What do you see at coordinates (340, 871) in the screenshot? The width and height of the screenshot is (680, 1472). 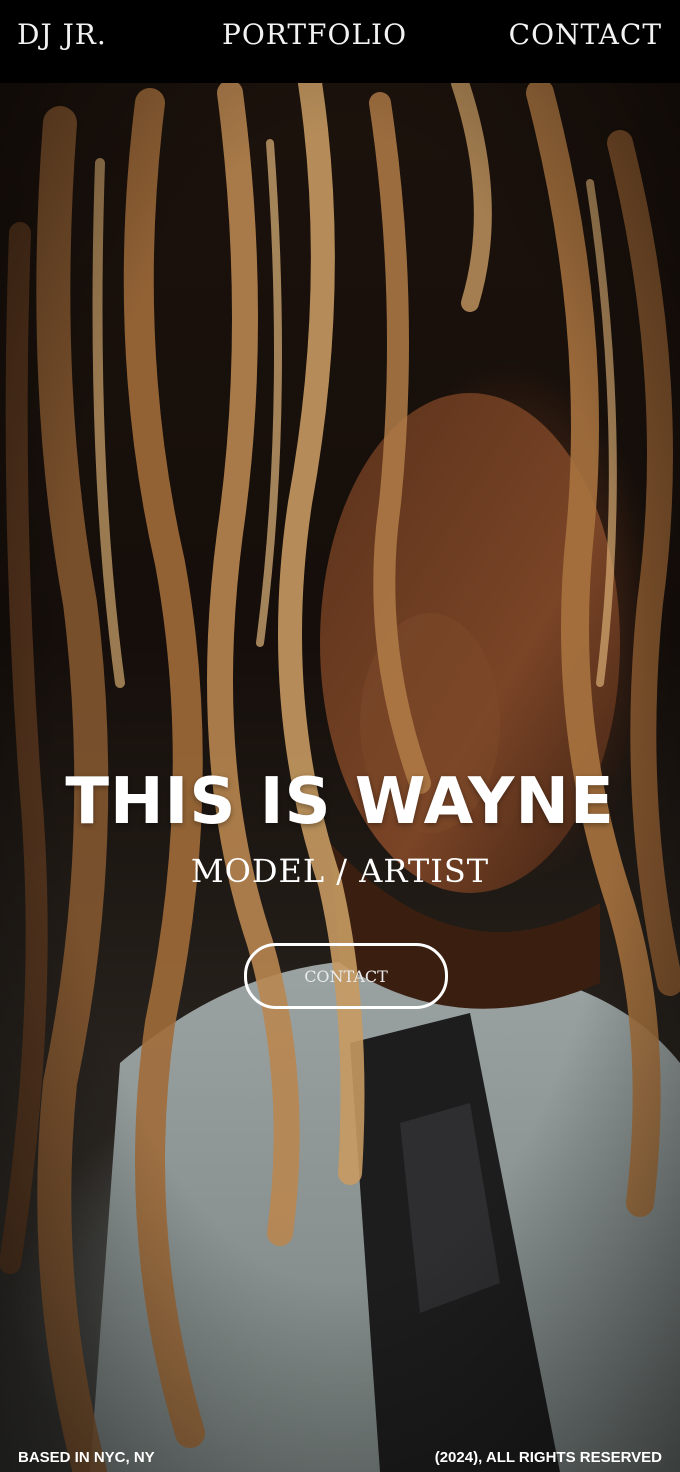 I see `hero-subtitle: MODEL / ARTIST` at bounding box center [340, 871].